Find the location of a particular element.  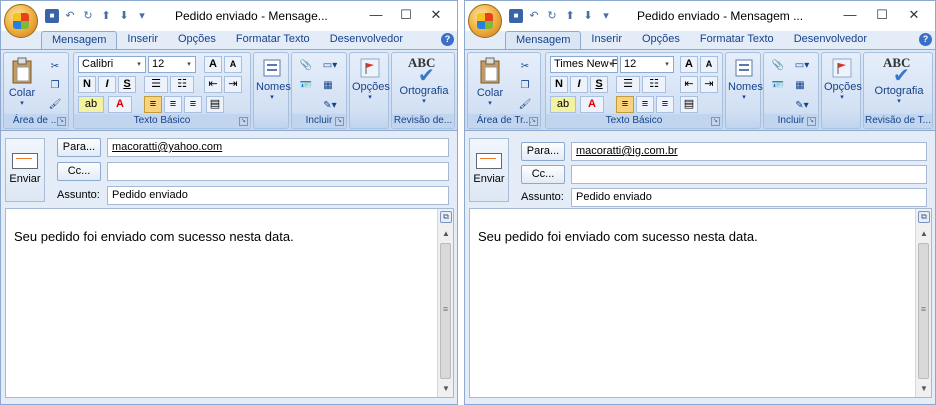

styles-icon: ▤ is located at coordinates (215, 104).